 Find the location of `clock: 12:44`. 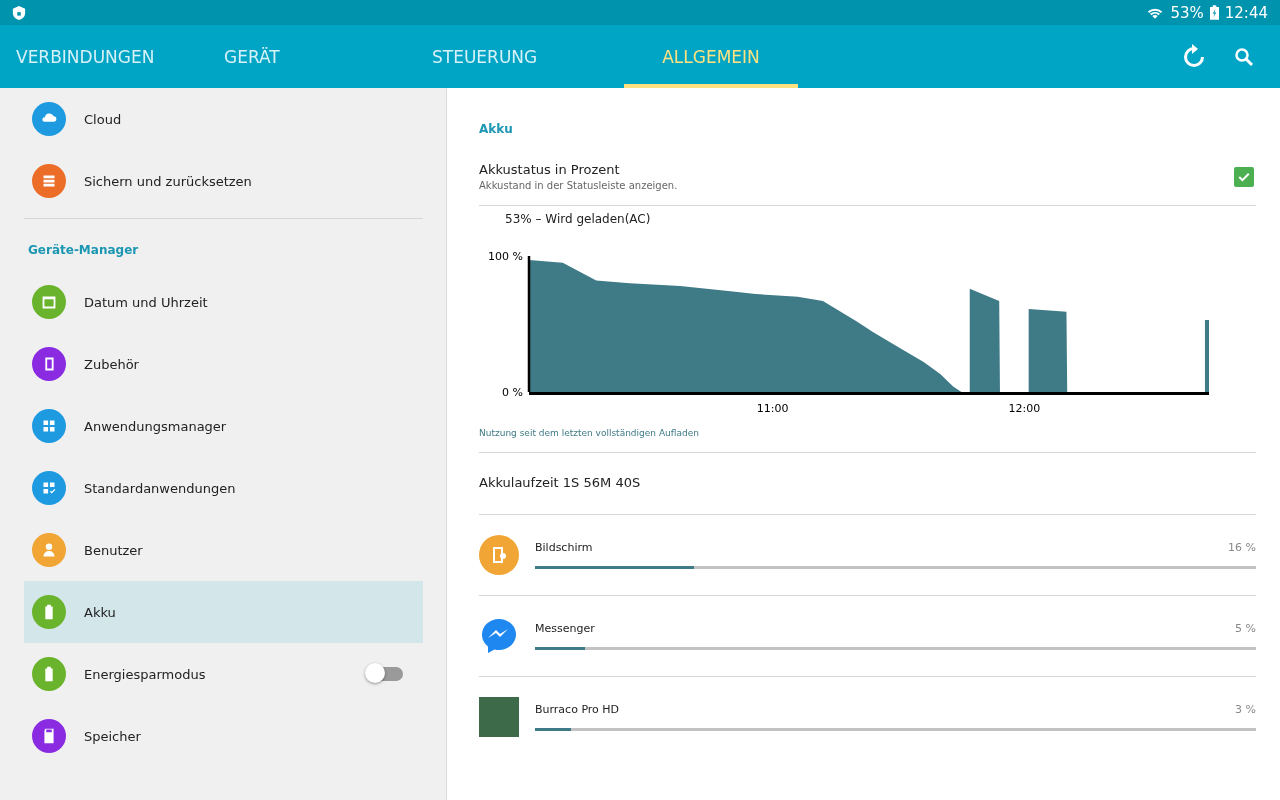

clock: 12:44 is located at coordinates (1246, 12).